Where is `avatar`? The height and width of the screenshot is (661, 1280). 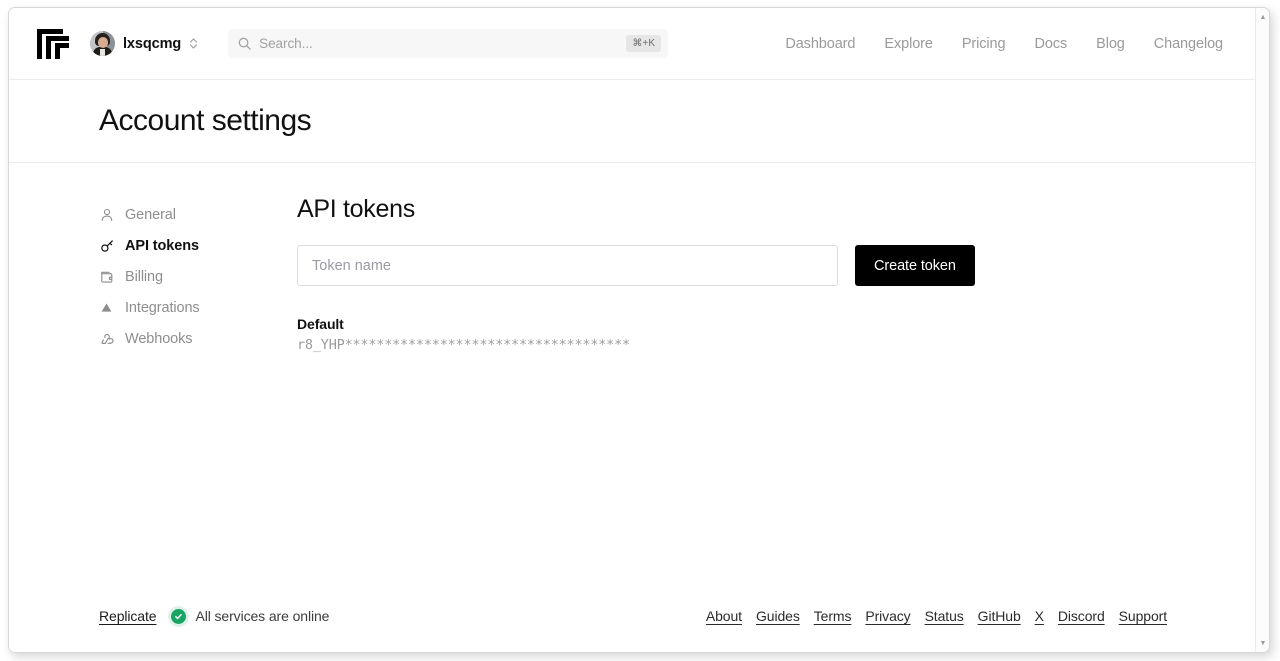 avatar is located at coordinates (102, 43).